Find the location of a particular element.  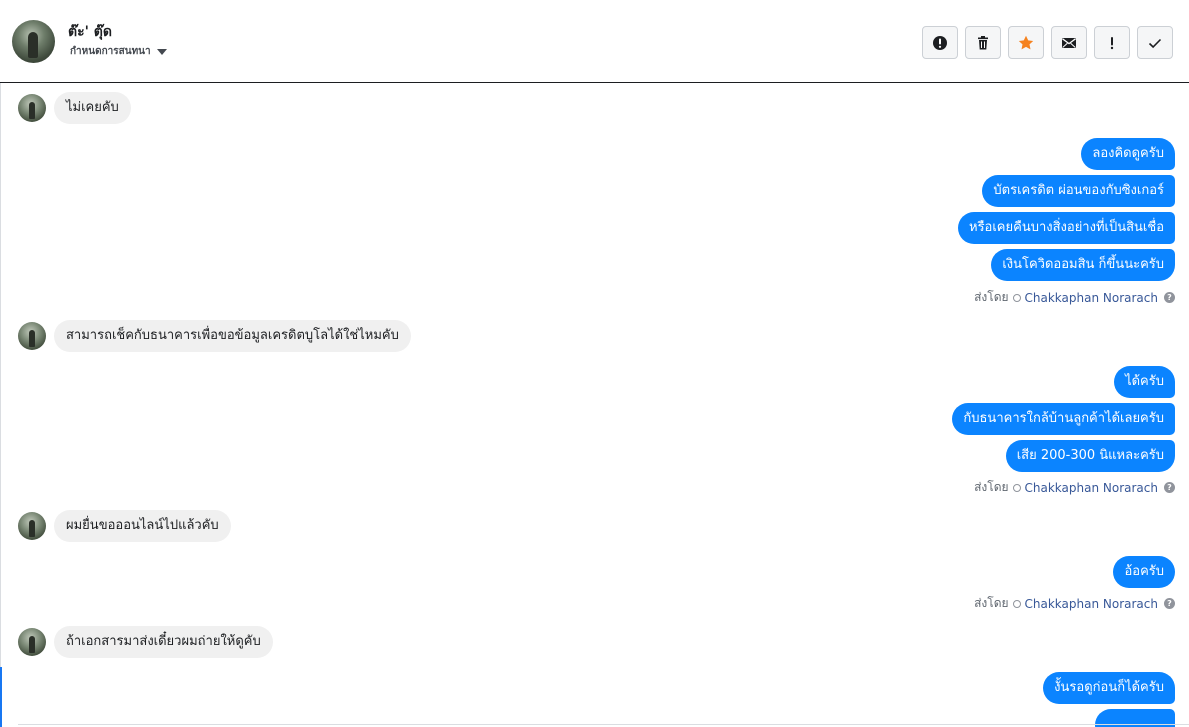

star-icon is located at coordinates (1026, 42).